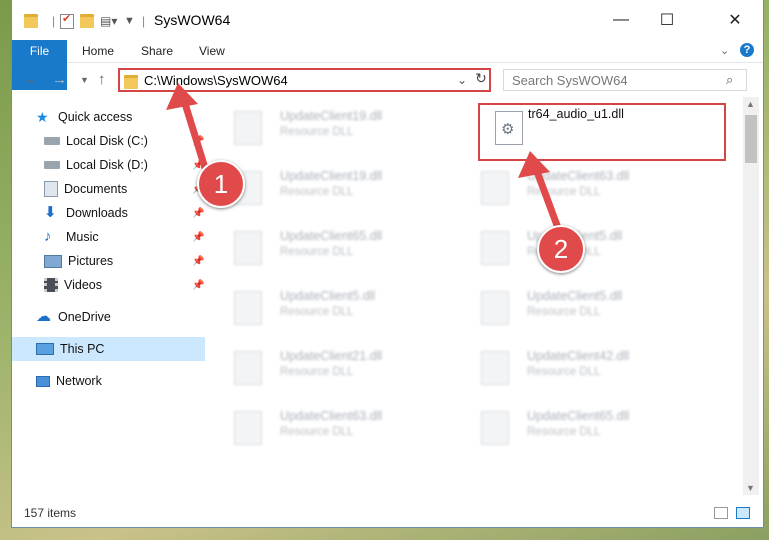 The image size is (769, 540). I want to click on arrow-1-shaft, so click(194, 132).